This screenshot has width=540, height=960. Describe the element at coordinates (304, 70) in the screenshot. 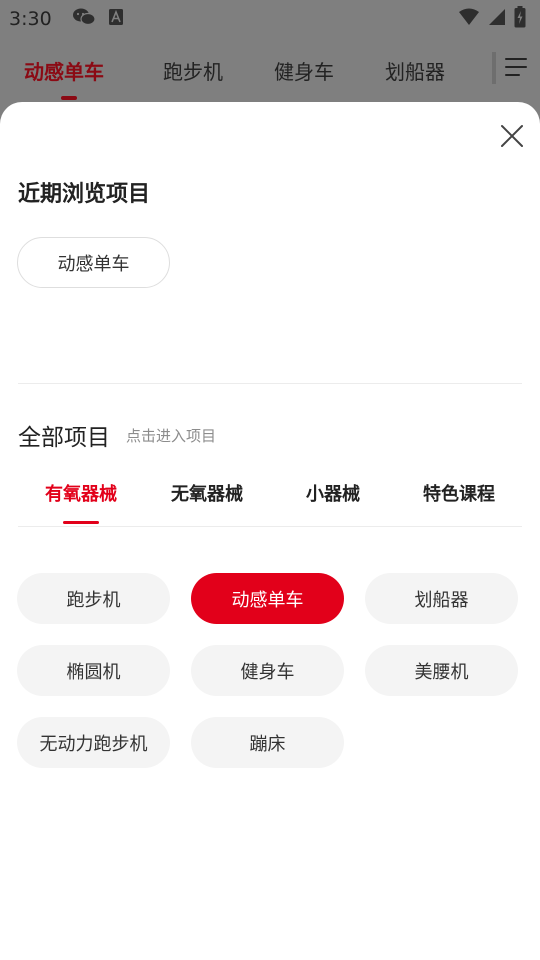

I see `top-tab-exercise-bike: 健身车` at that location.